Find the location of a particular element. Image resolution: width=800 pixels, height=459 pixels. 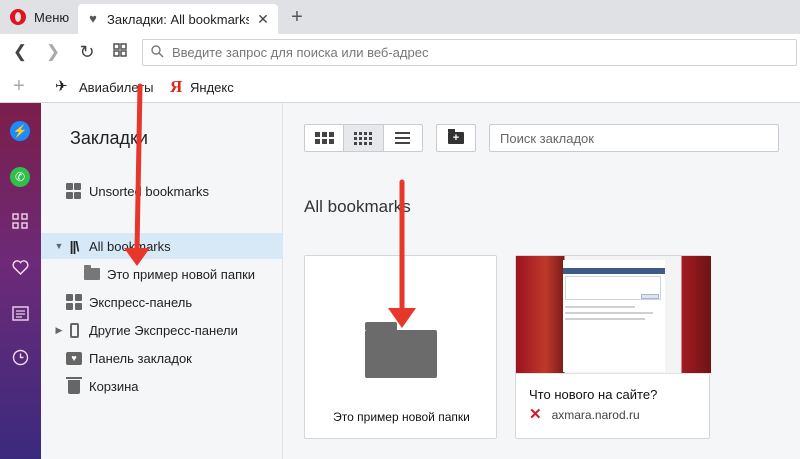

large-tiles-view-button is located at coordinates (325, 138).